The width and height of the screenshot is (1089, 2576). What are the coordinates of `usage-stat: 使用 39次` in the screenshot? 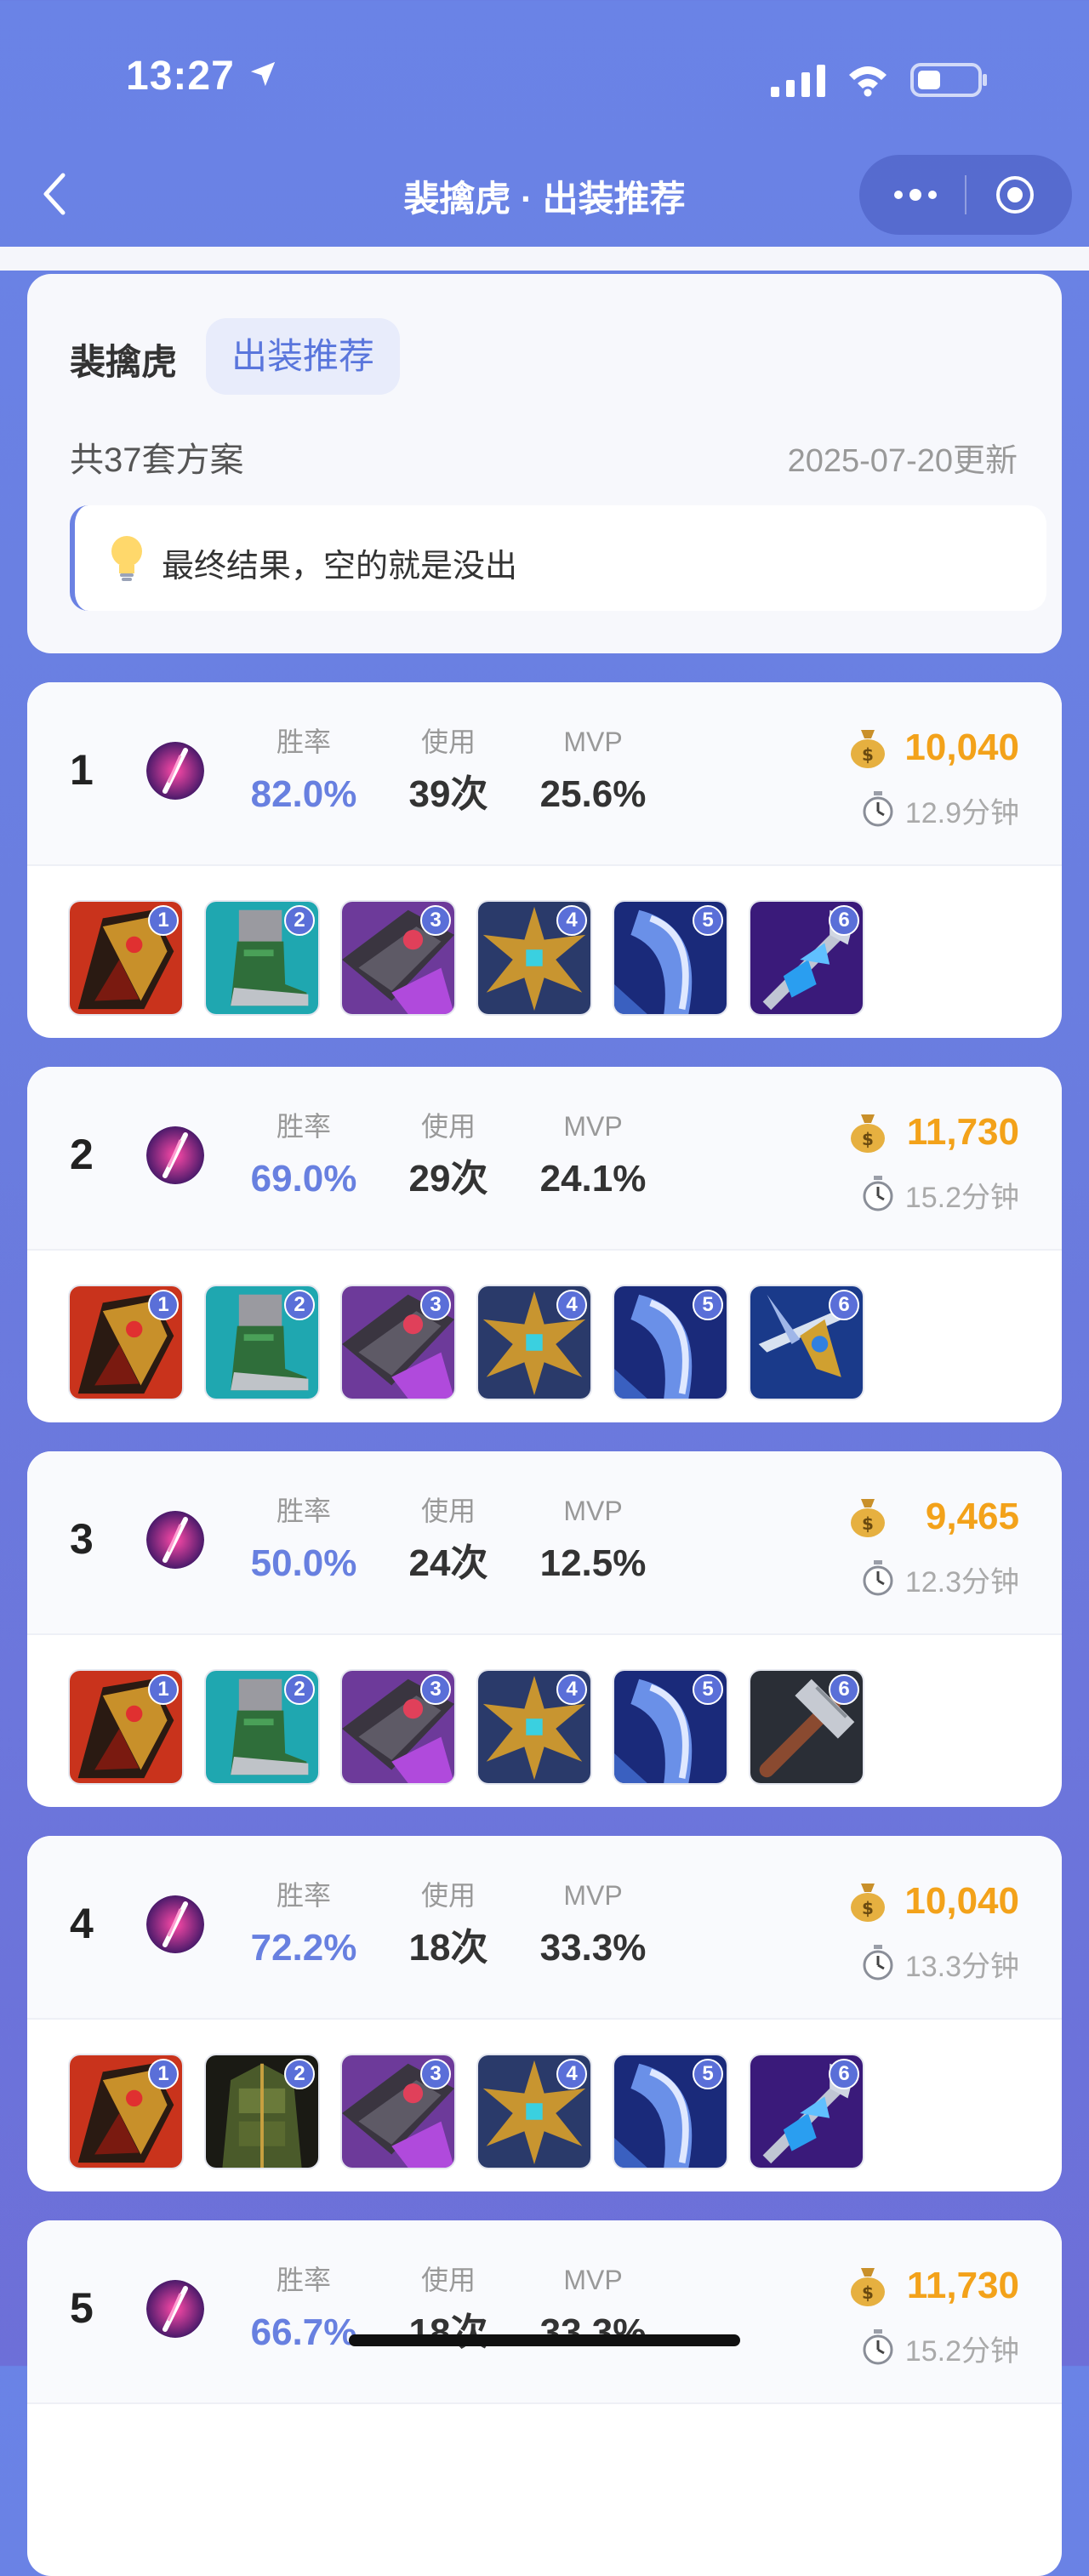 It's located at (448, 771).